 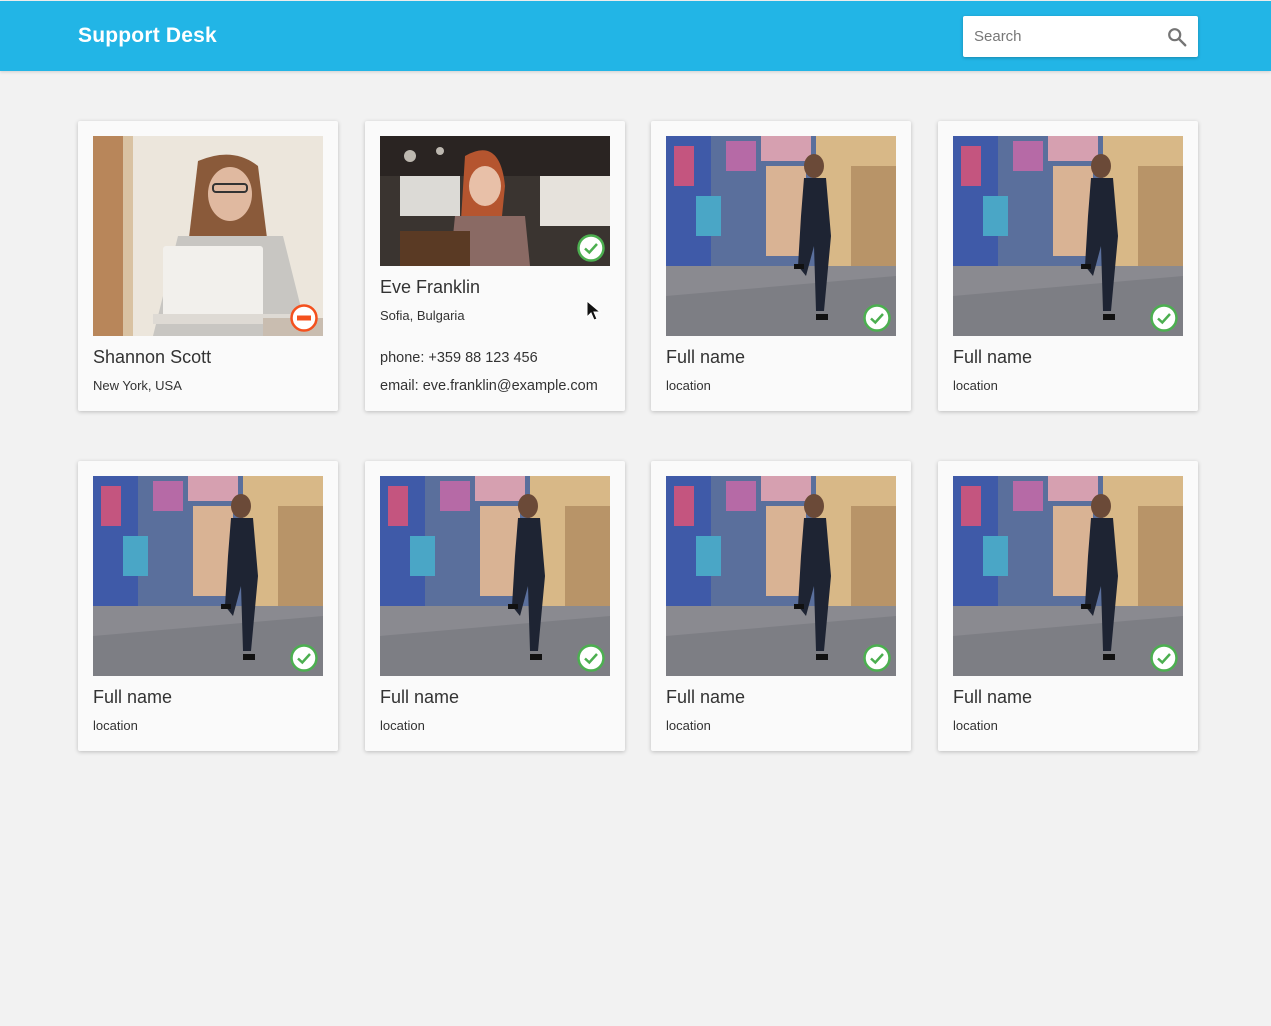 What do you see at coordinates (1177, 37) in the screenshot?
I see `search-icon` at bounding box center [1177, 37].